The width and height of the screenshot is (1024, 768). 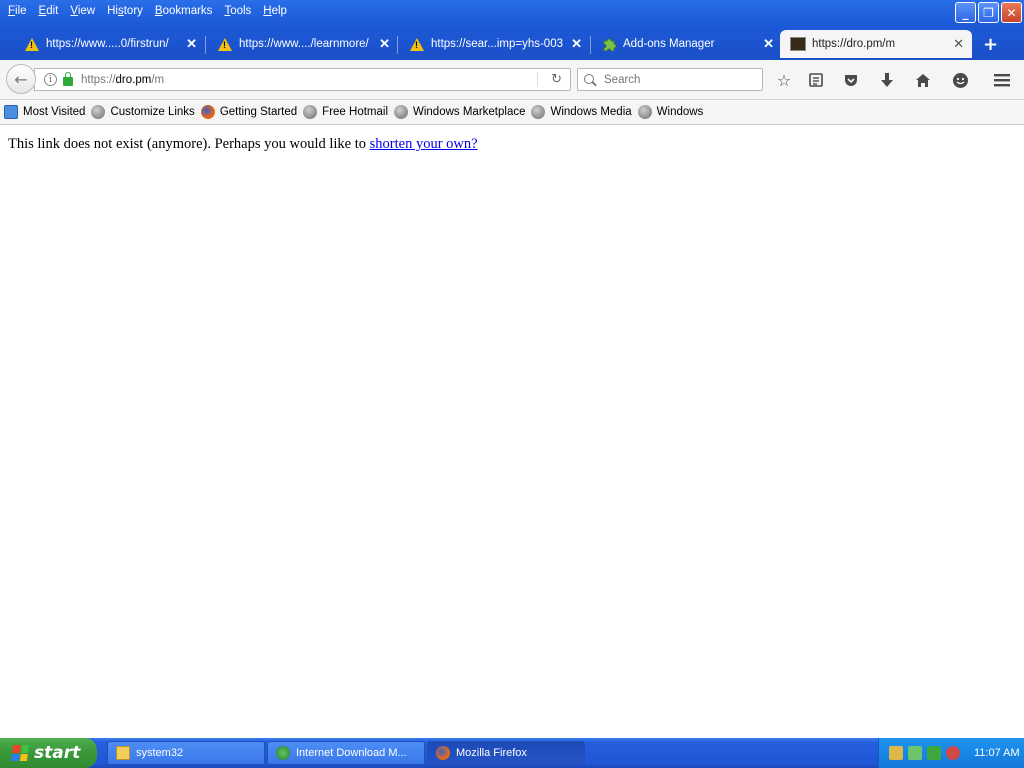 I want to click on bookmark-most-visited: Most Visited, so click(x=44, y=112).